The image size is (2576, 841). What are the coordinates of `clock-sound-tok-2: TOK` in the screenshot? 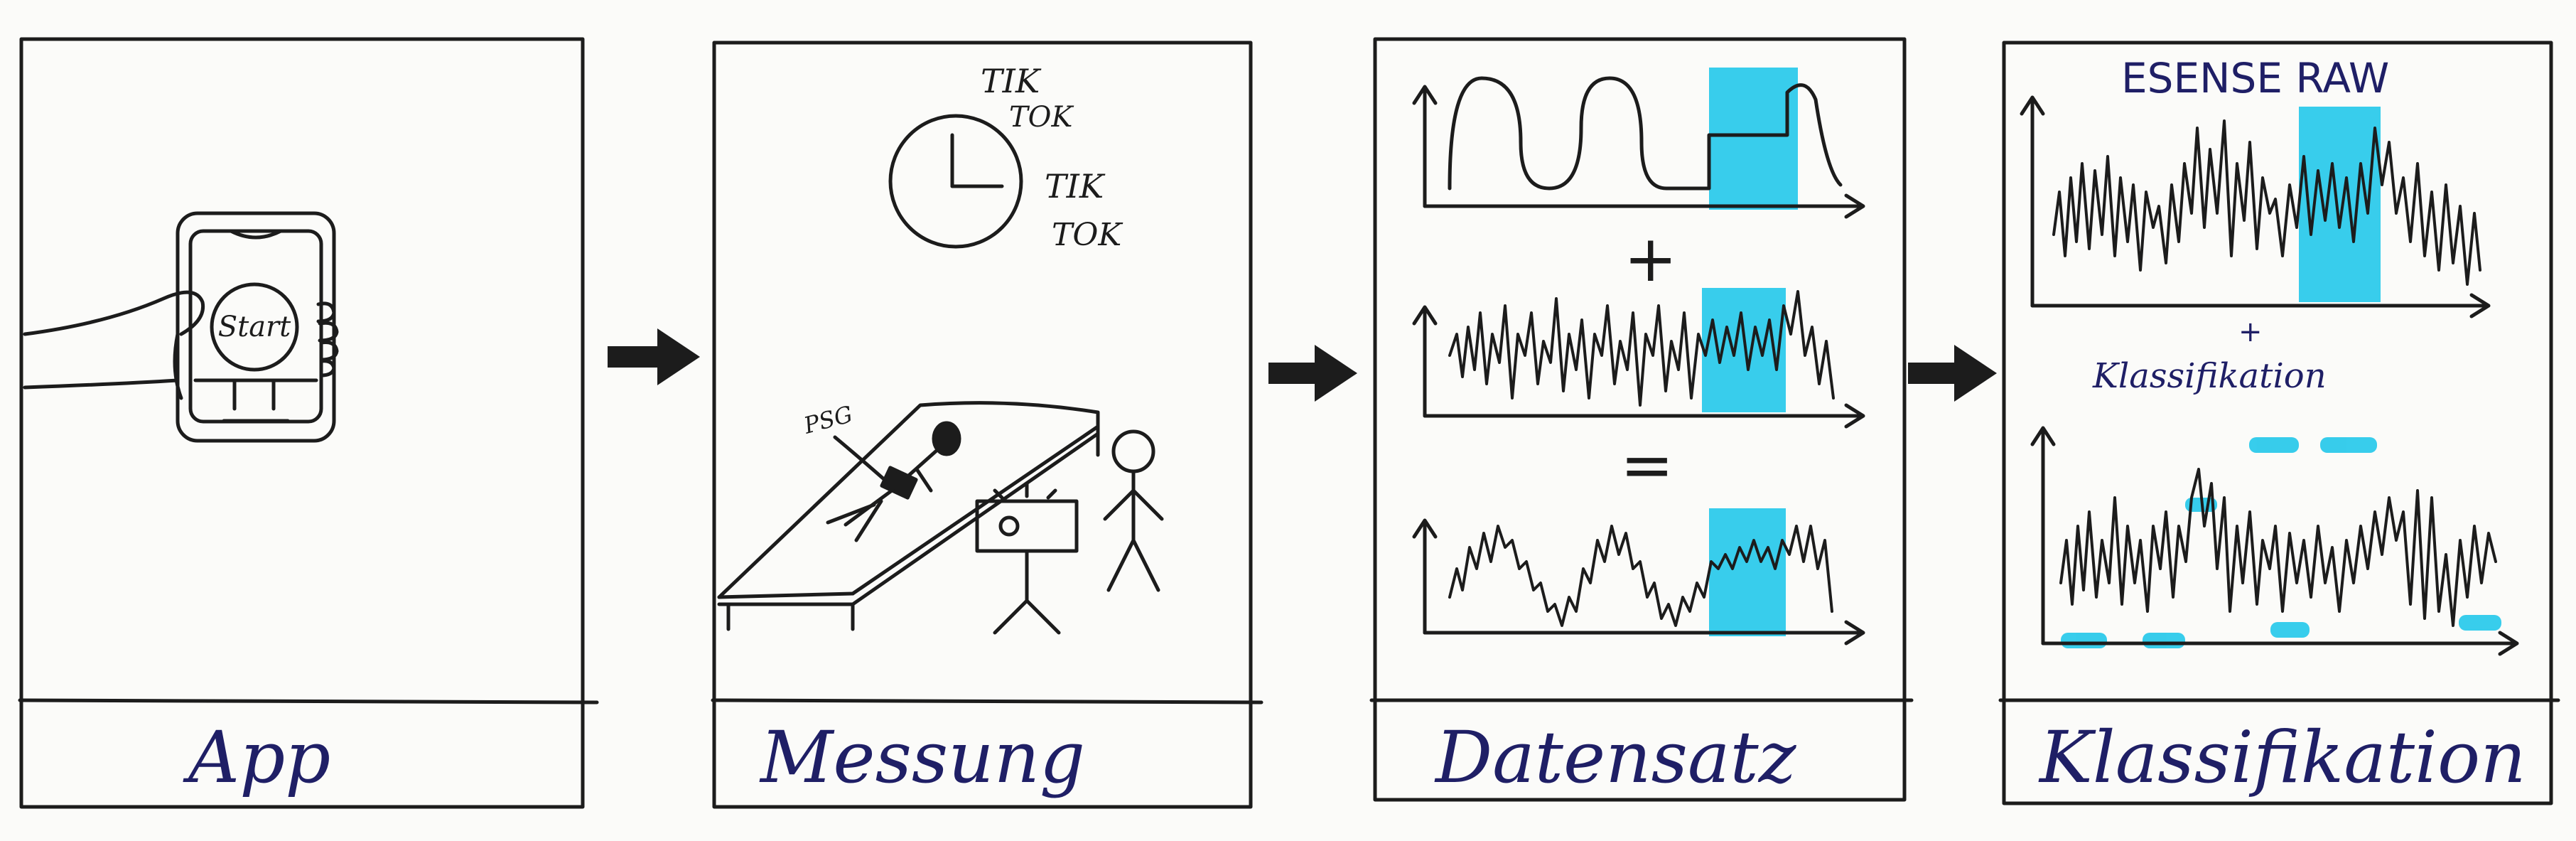 It's located at (1088, 235).